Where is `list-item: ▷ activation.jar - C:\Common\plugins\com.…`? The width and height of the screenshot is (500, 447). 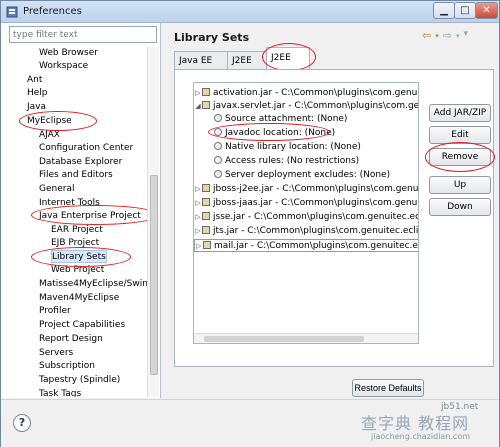 list-item: ▷ activation.jar - C:\Common\plugins\com.… is located at coordinates (306, 93).